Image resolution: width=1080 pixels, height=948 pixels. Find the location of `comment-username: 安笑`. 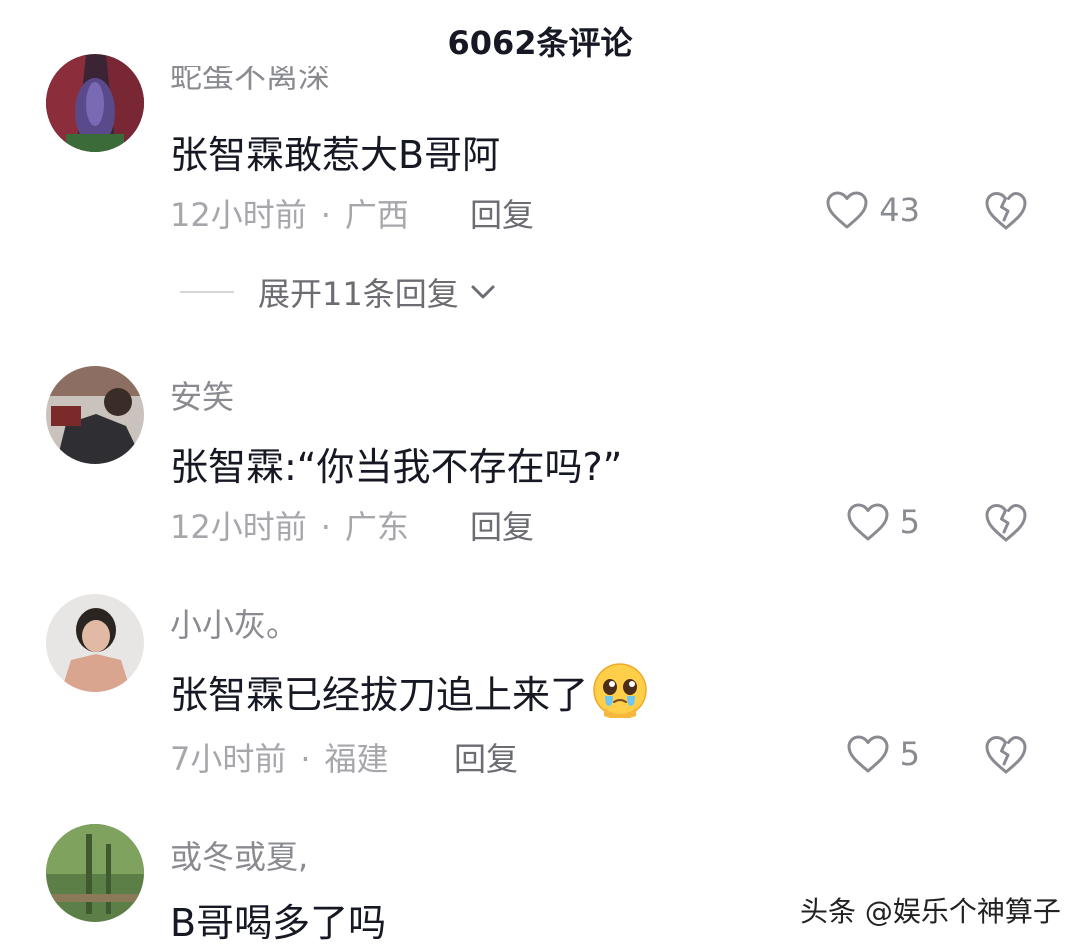

comment-username: 安笑 is located at coordinates (202, 395).